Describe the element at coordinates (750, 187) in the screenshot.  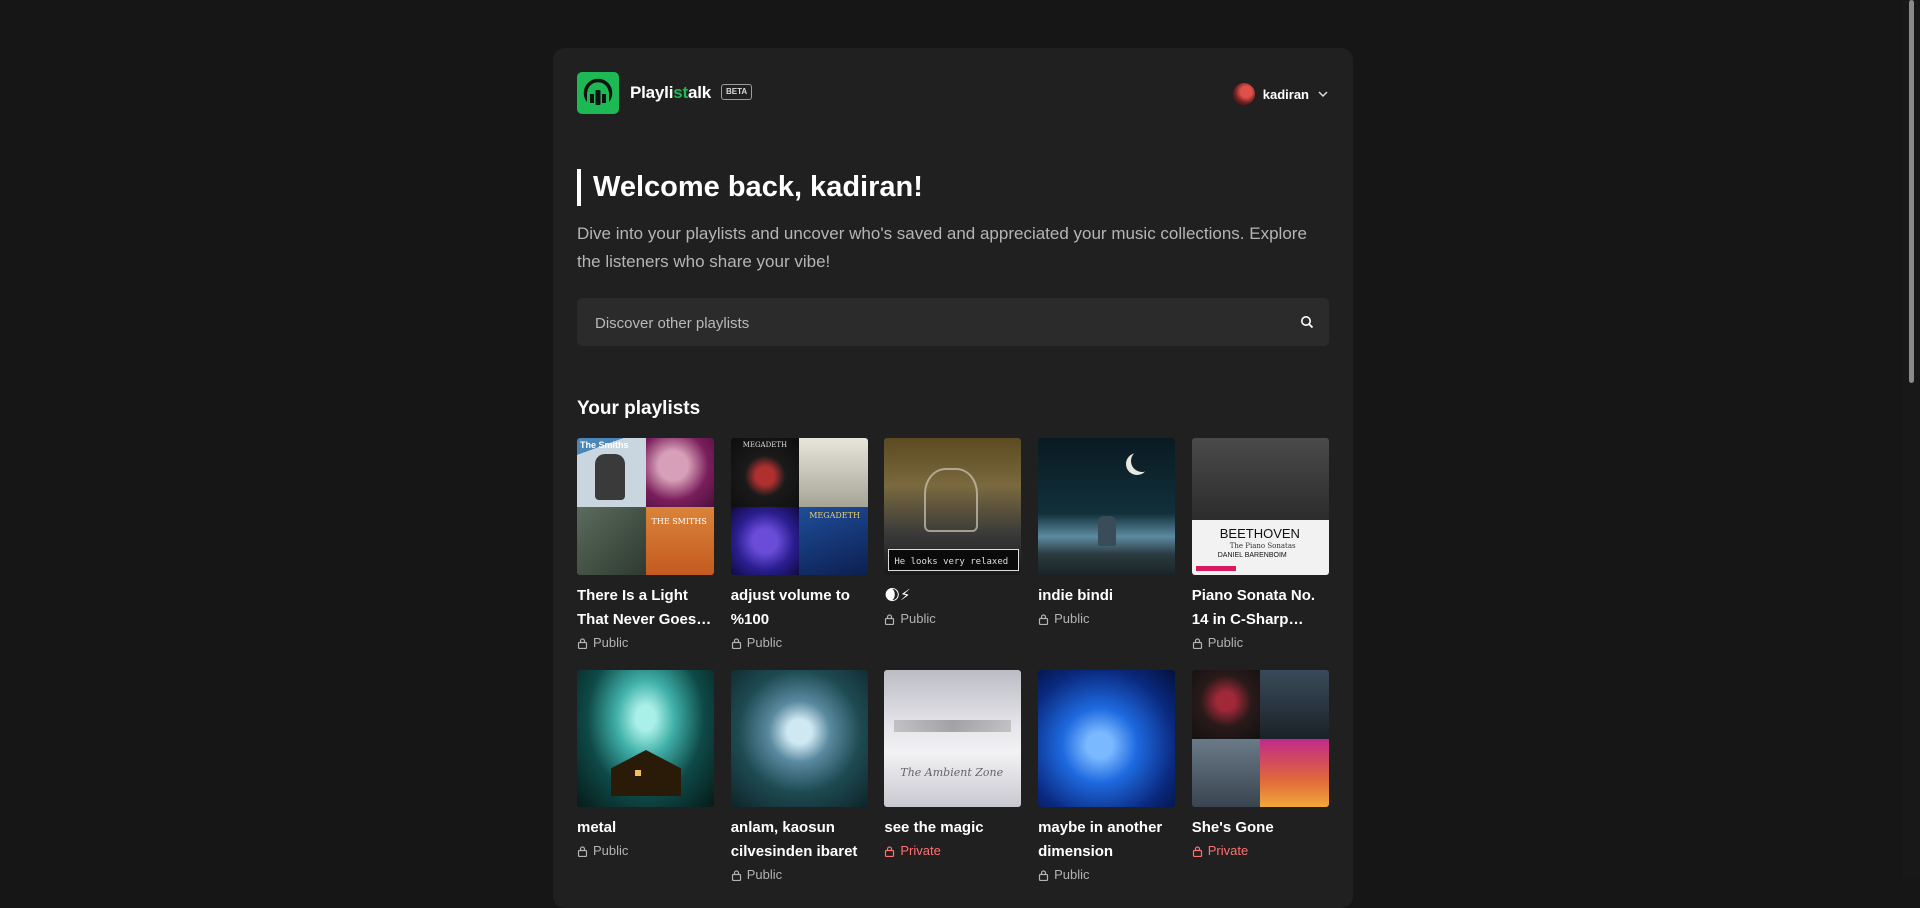
I see `page-title: Welcome back, kadiran!` at that location.